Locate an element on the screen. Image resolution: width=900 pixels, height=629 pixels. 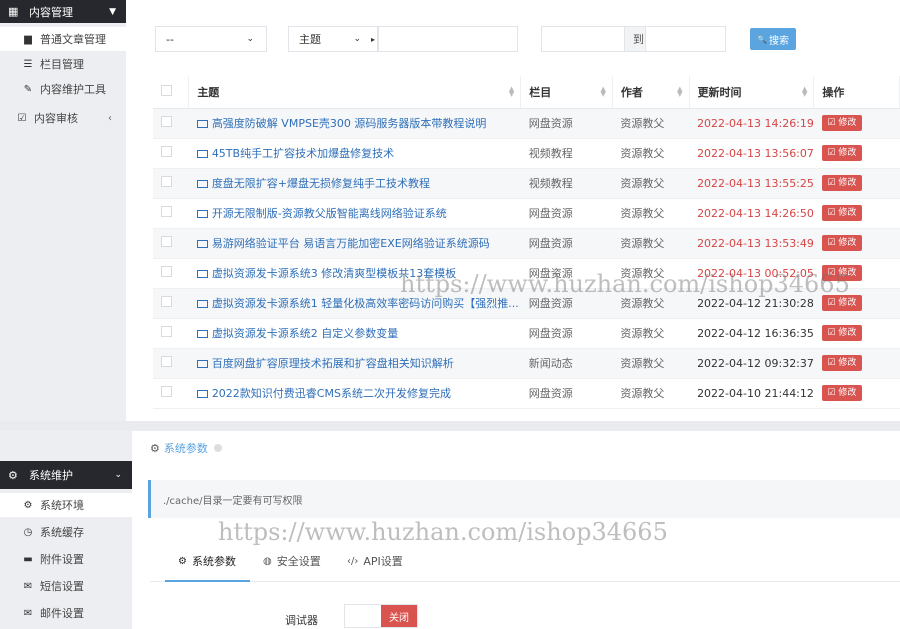
sidebar-item-review: ☑ 内容审核 ‹ is located at coordinates (63, 118).